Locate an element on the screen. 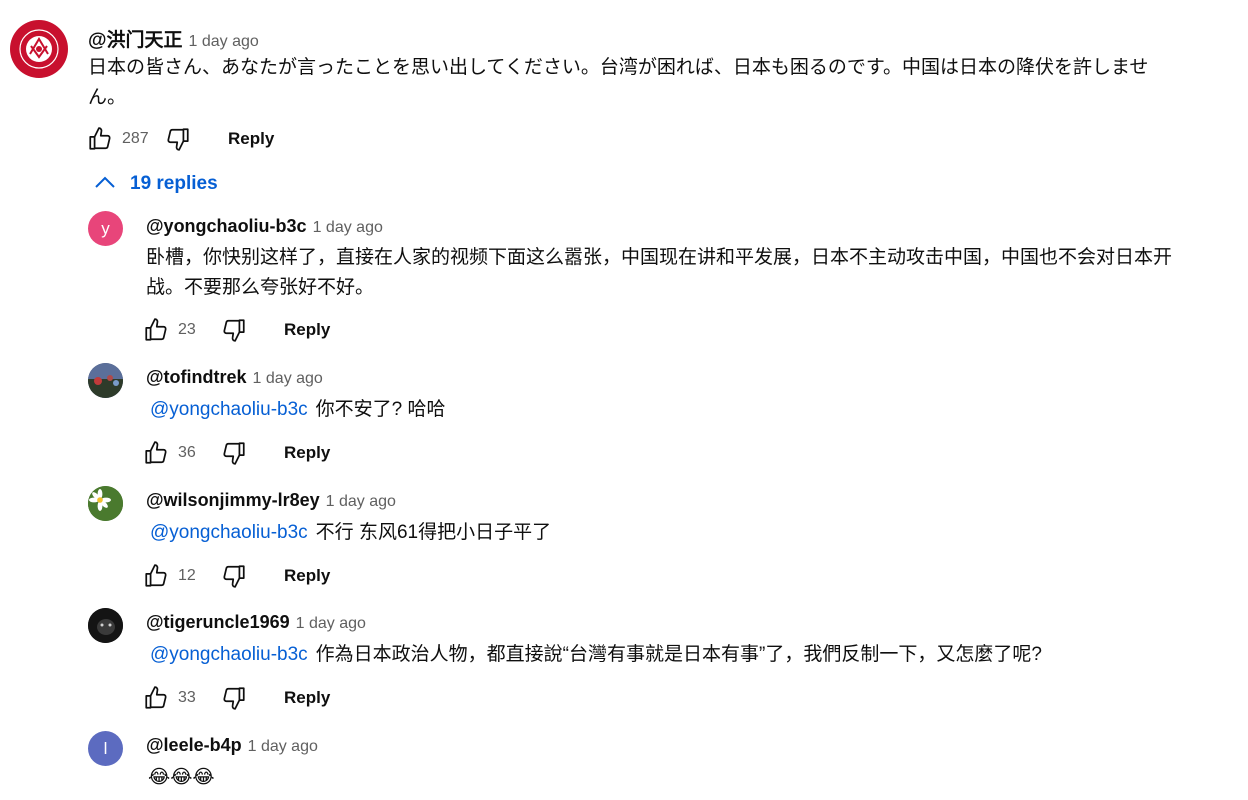 The image size is (1248, 800). replies-count-label: 19 replies is located at coordinates (174, 183).